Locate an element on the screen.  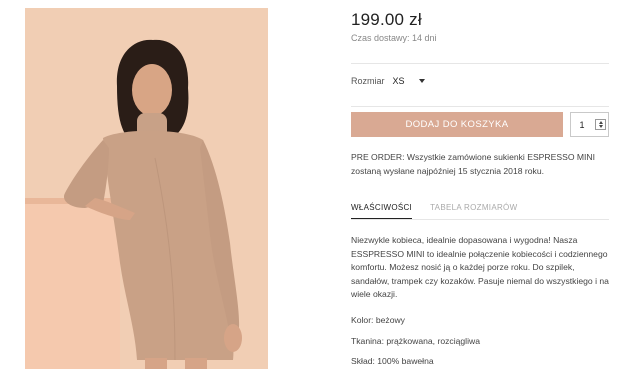
attribute-color: Kolor: beżowy is located at coordinates (378, 320).